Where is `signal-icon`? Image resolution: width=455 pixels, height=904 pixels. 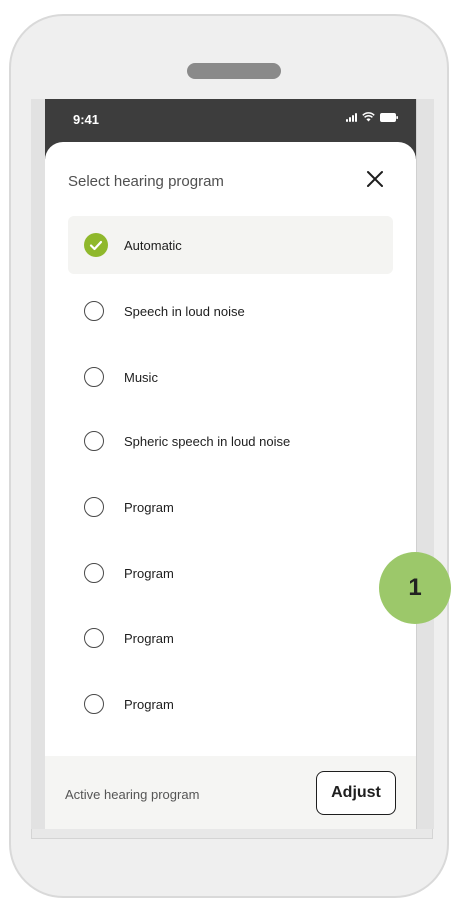
signal-icon is located at coordinates (351, 117).